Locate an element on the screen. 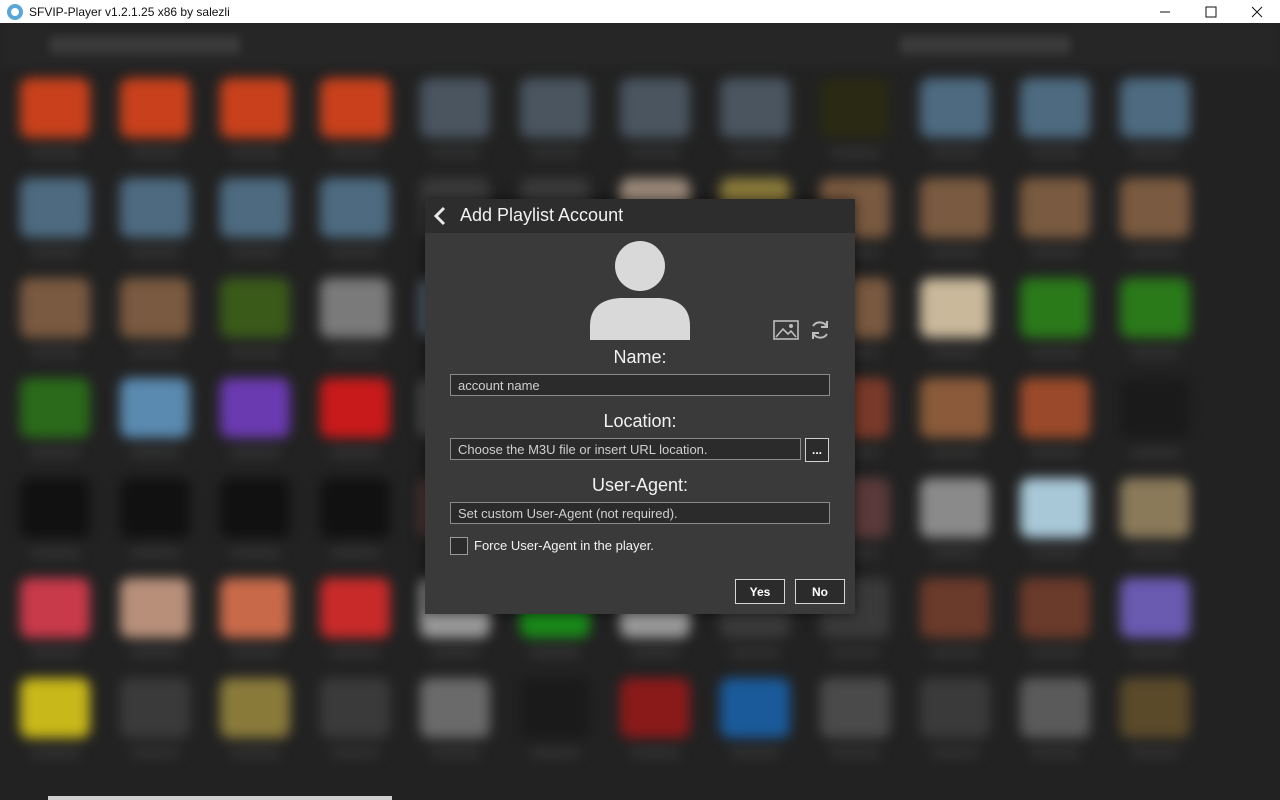 The width and height of the screenshot is (1280, 800). dialog-header: Add Playlist Account is located at coordinates (640, 216).